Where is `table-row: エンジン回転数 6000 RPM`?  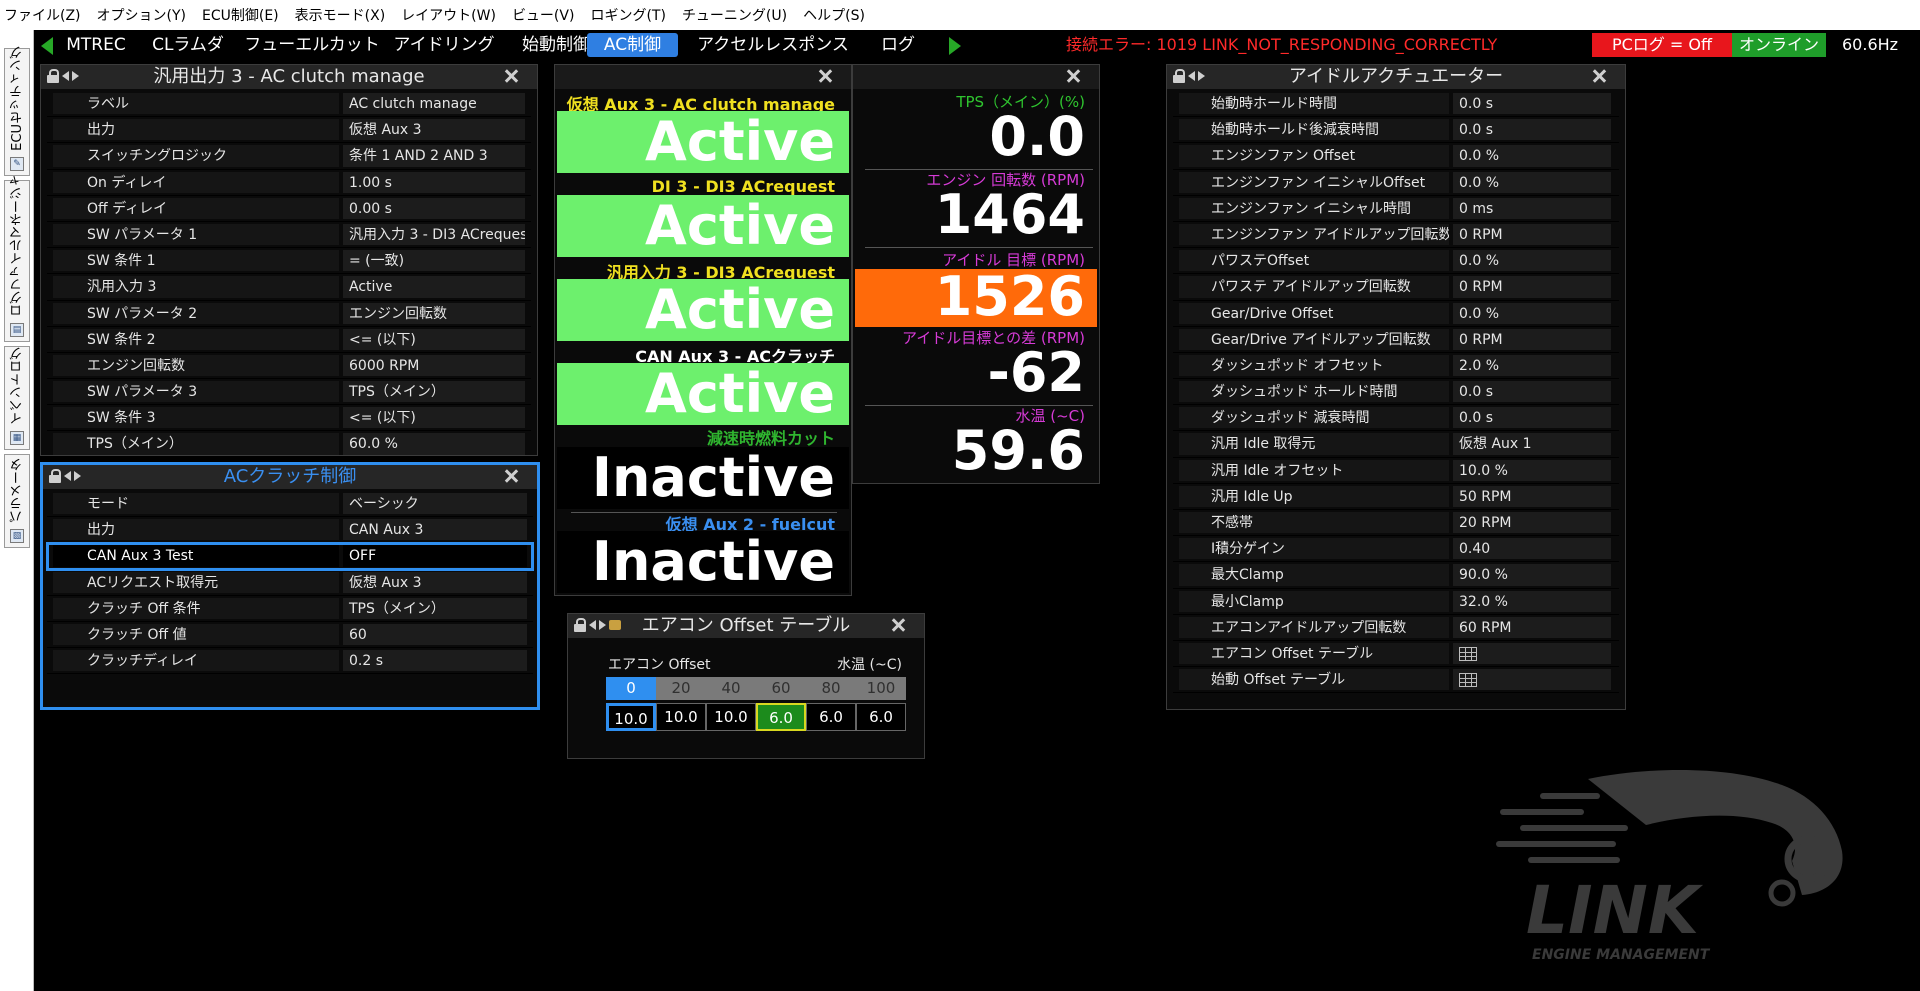
table-row: エンジン回転数 6000 RPM is located at coordinates (289, 366).